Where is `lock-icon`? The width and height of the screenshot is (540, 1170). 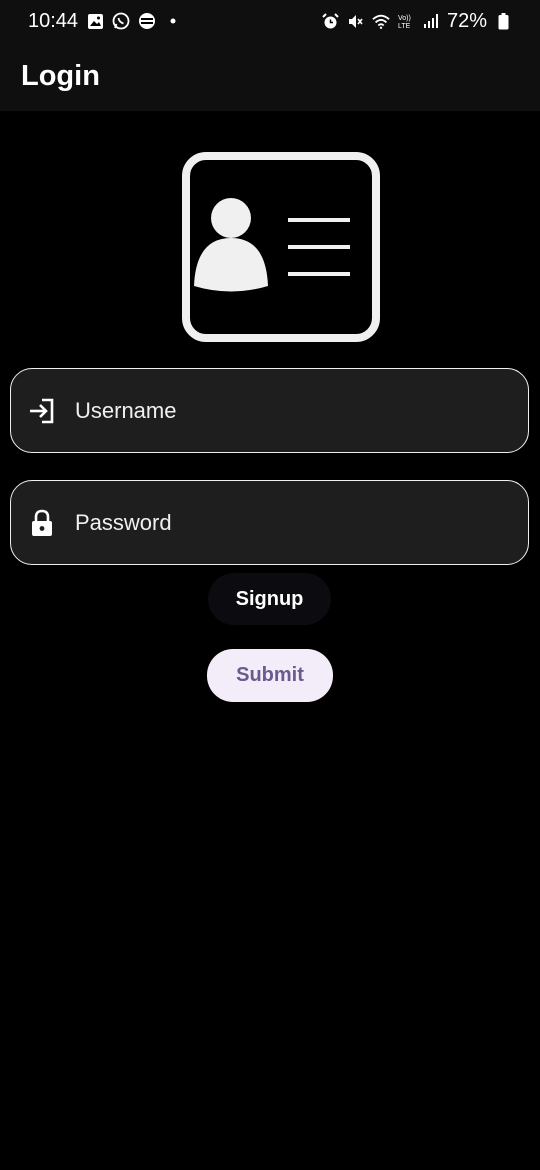
lock-icon is located at coordinates (42, 523).